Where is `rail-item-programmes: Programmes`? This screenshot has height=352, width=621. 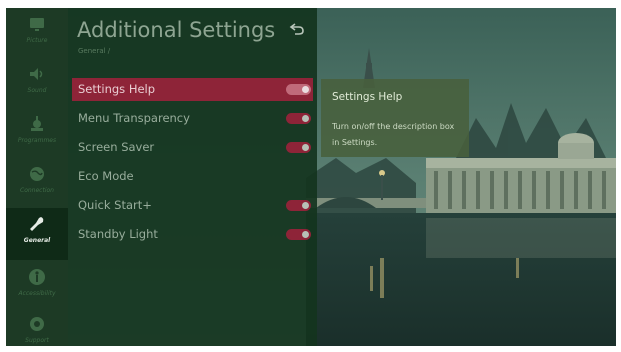
rail-item-programmes: Programmes is located at coordinates (37, 132).